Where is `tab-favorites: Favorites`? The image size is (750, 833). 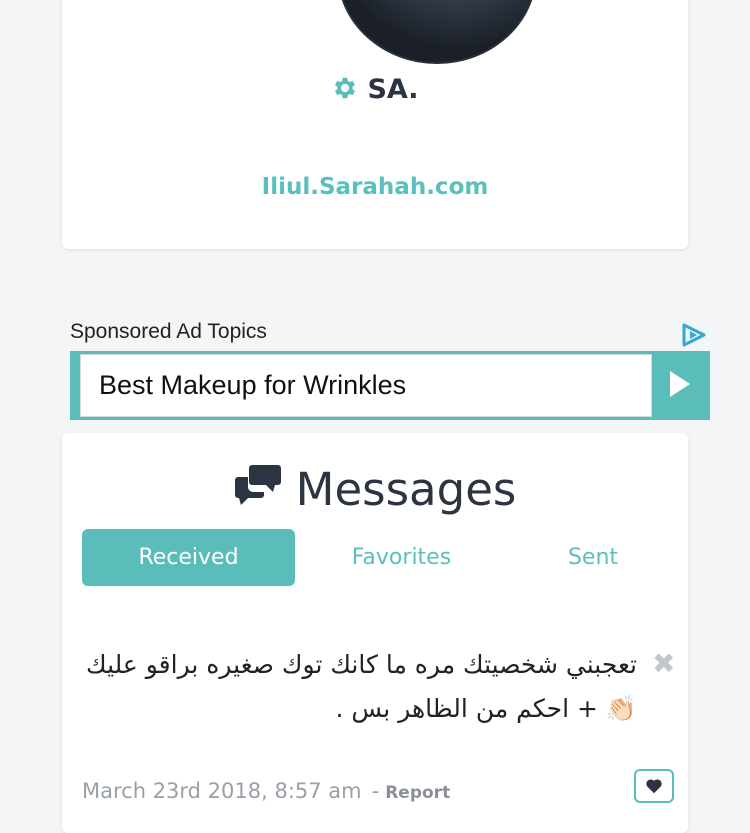 tab-favorites: Favorites is located at coordinates (401, 557).